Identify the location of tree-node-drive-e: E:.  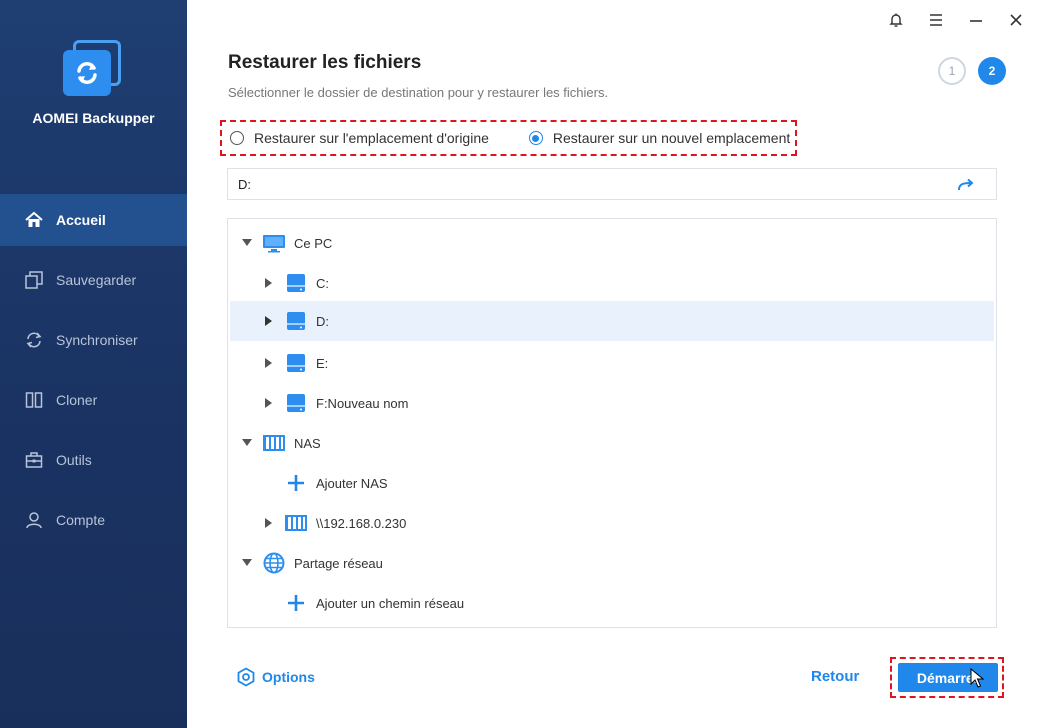
(612, 363).